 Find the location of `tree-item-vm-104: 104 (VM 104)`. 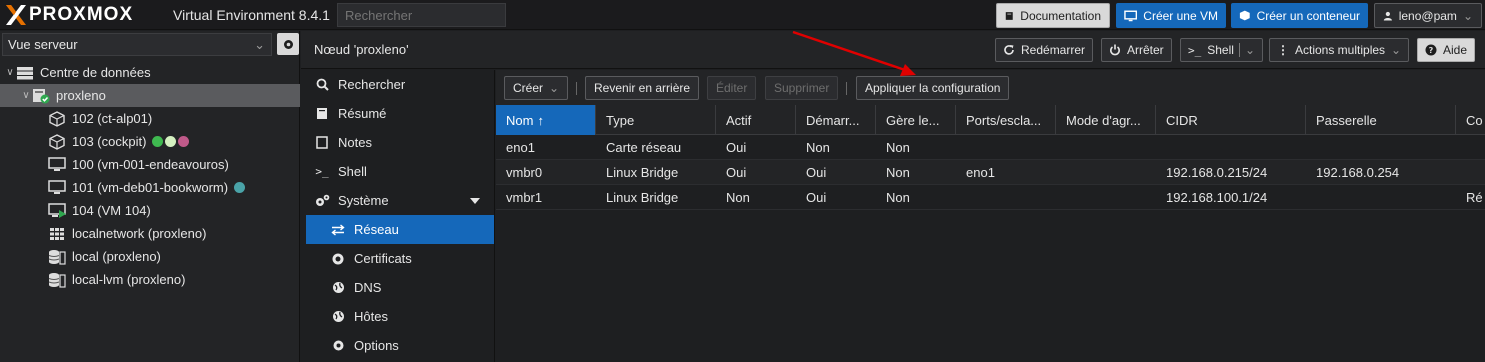

tree-item-vm-104: 104 (VM 104) is located at coordinates (150, 210).